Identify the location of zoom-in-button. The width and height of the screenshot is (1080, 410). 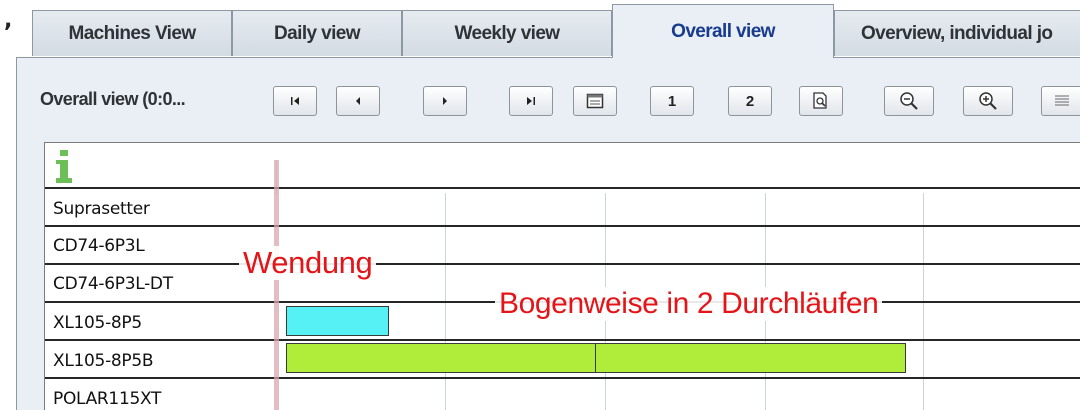
(988, 101).